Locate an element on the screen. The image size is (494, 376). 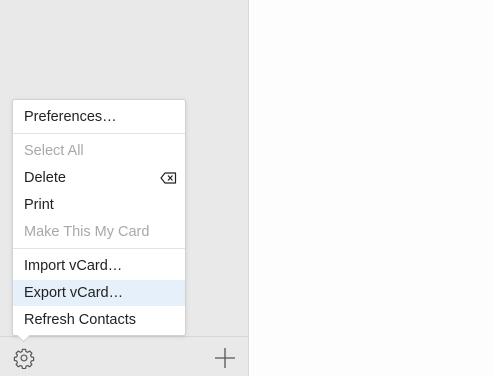
menu-item-print: Print is located at coordinates (99, 205).